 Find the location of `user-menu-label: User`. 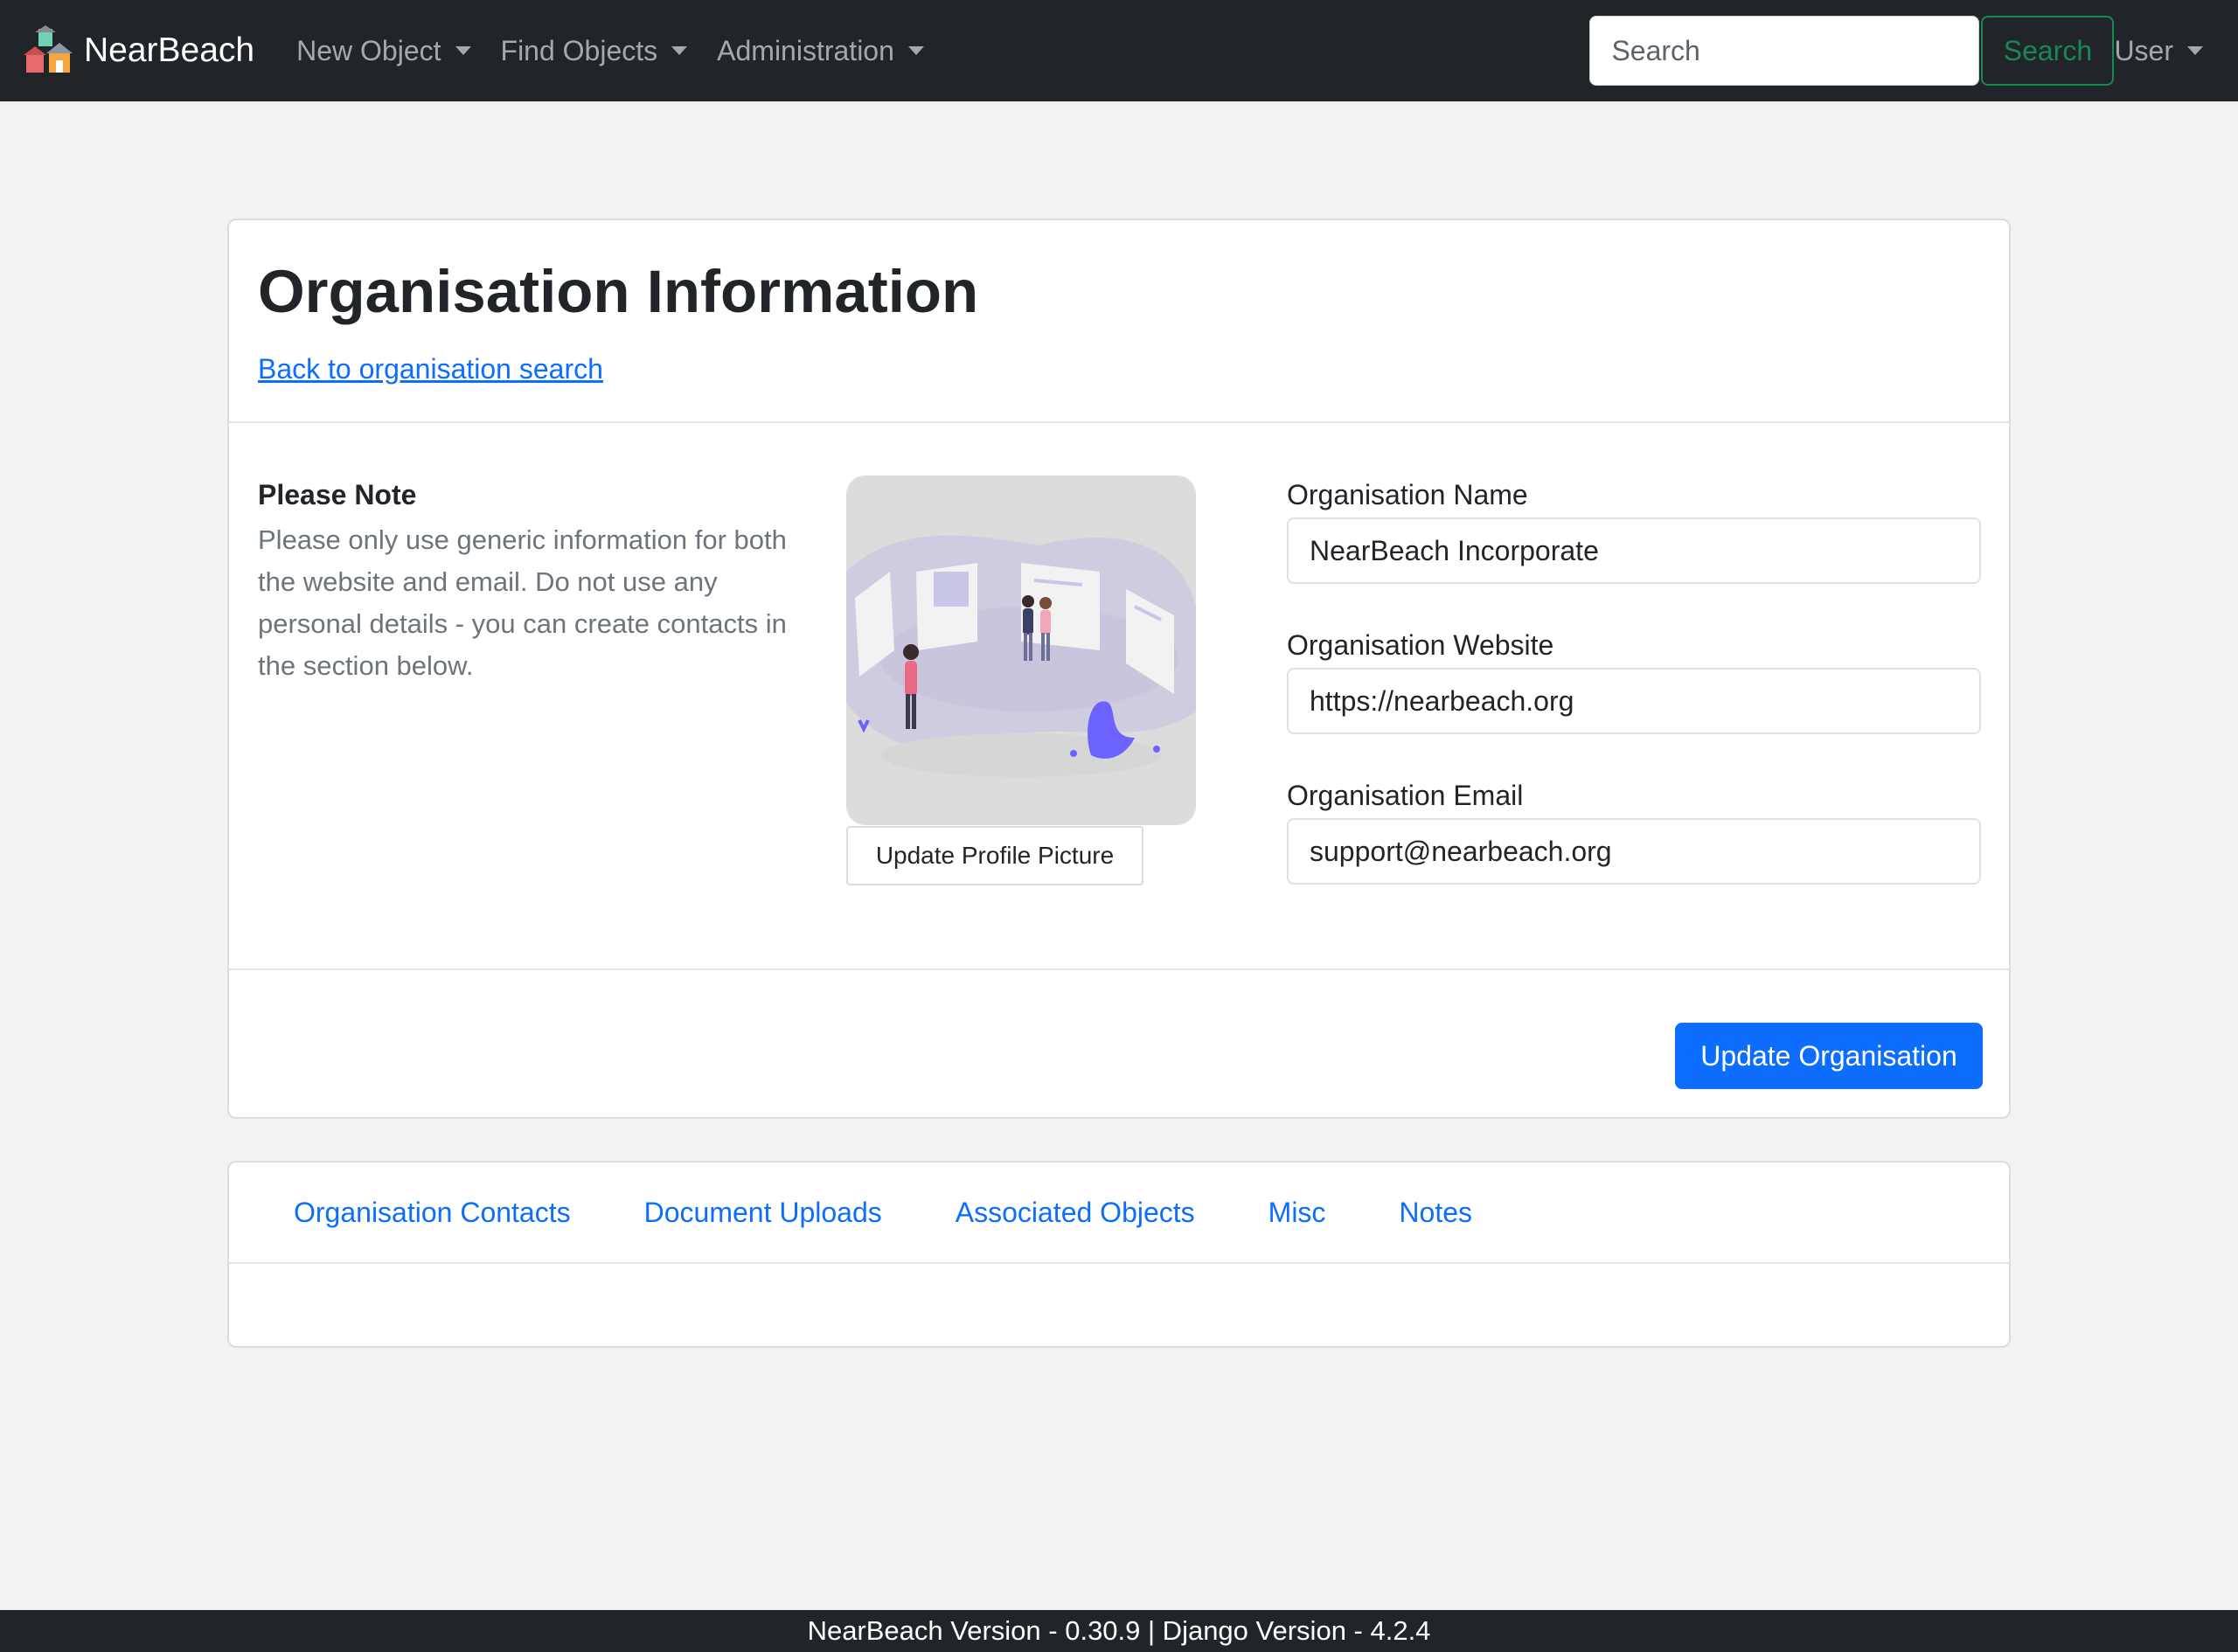

user-menu-label: User is located at coordinates (2143, 50).